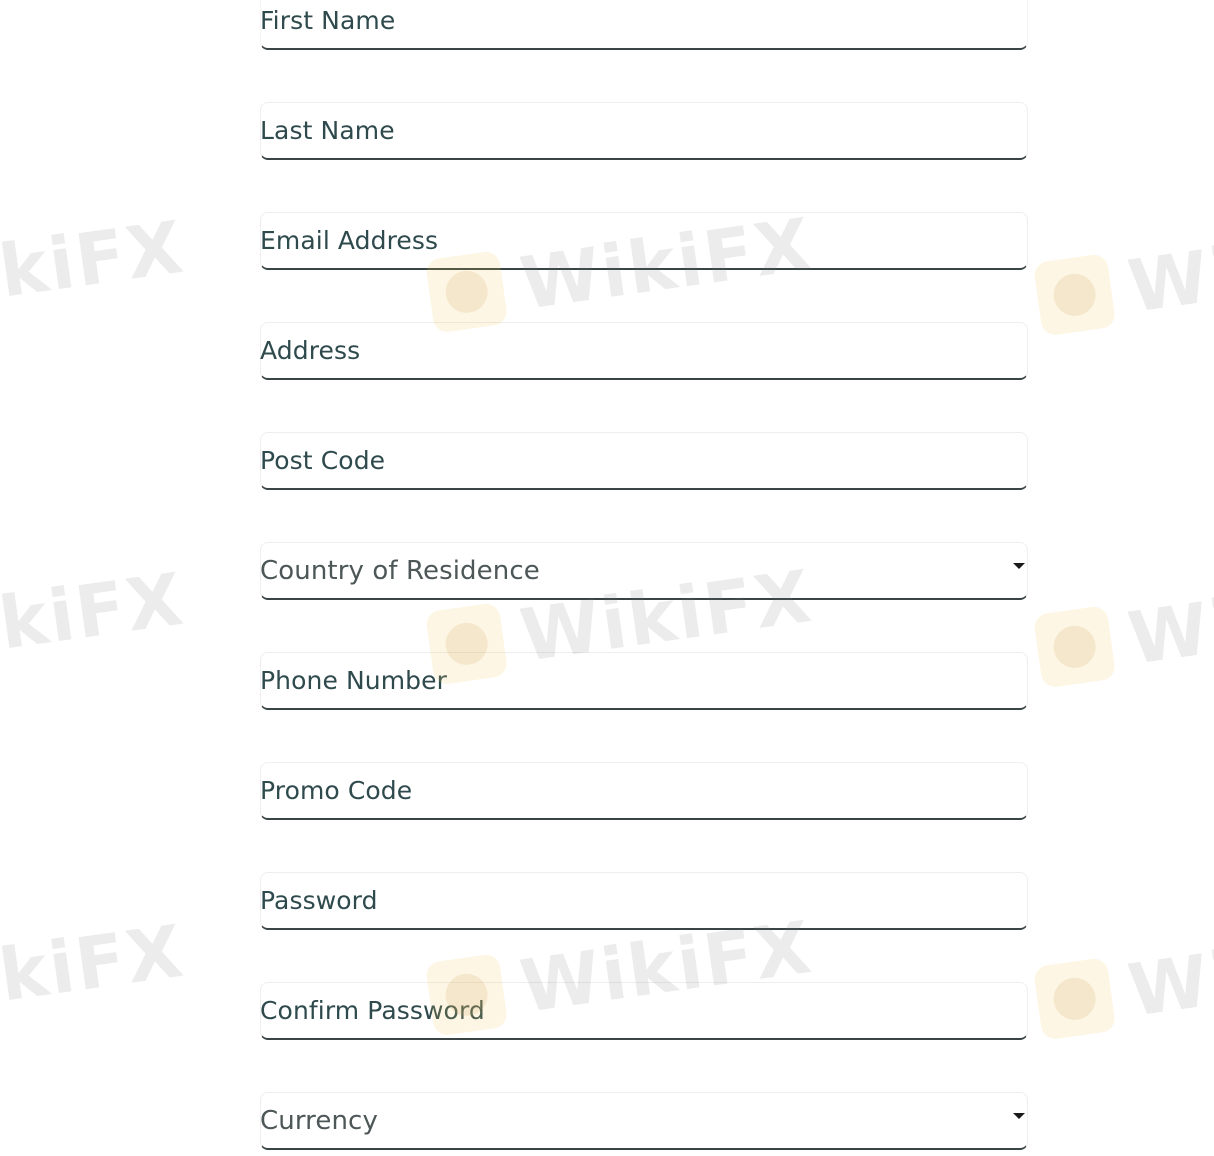 Image resolution: width=1214 pixels, height=1156 pixels. Describe the element at coordinates (644, 1121) in the screenshot. I see `currency-select: Currency` at that location.